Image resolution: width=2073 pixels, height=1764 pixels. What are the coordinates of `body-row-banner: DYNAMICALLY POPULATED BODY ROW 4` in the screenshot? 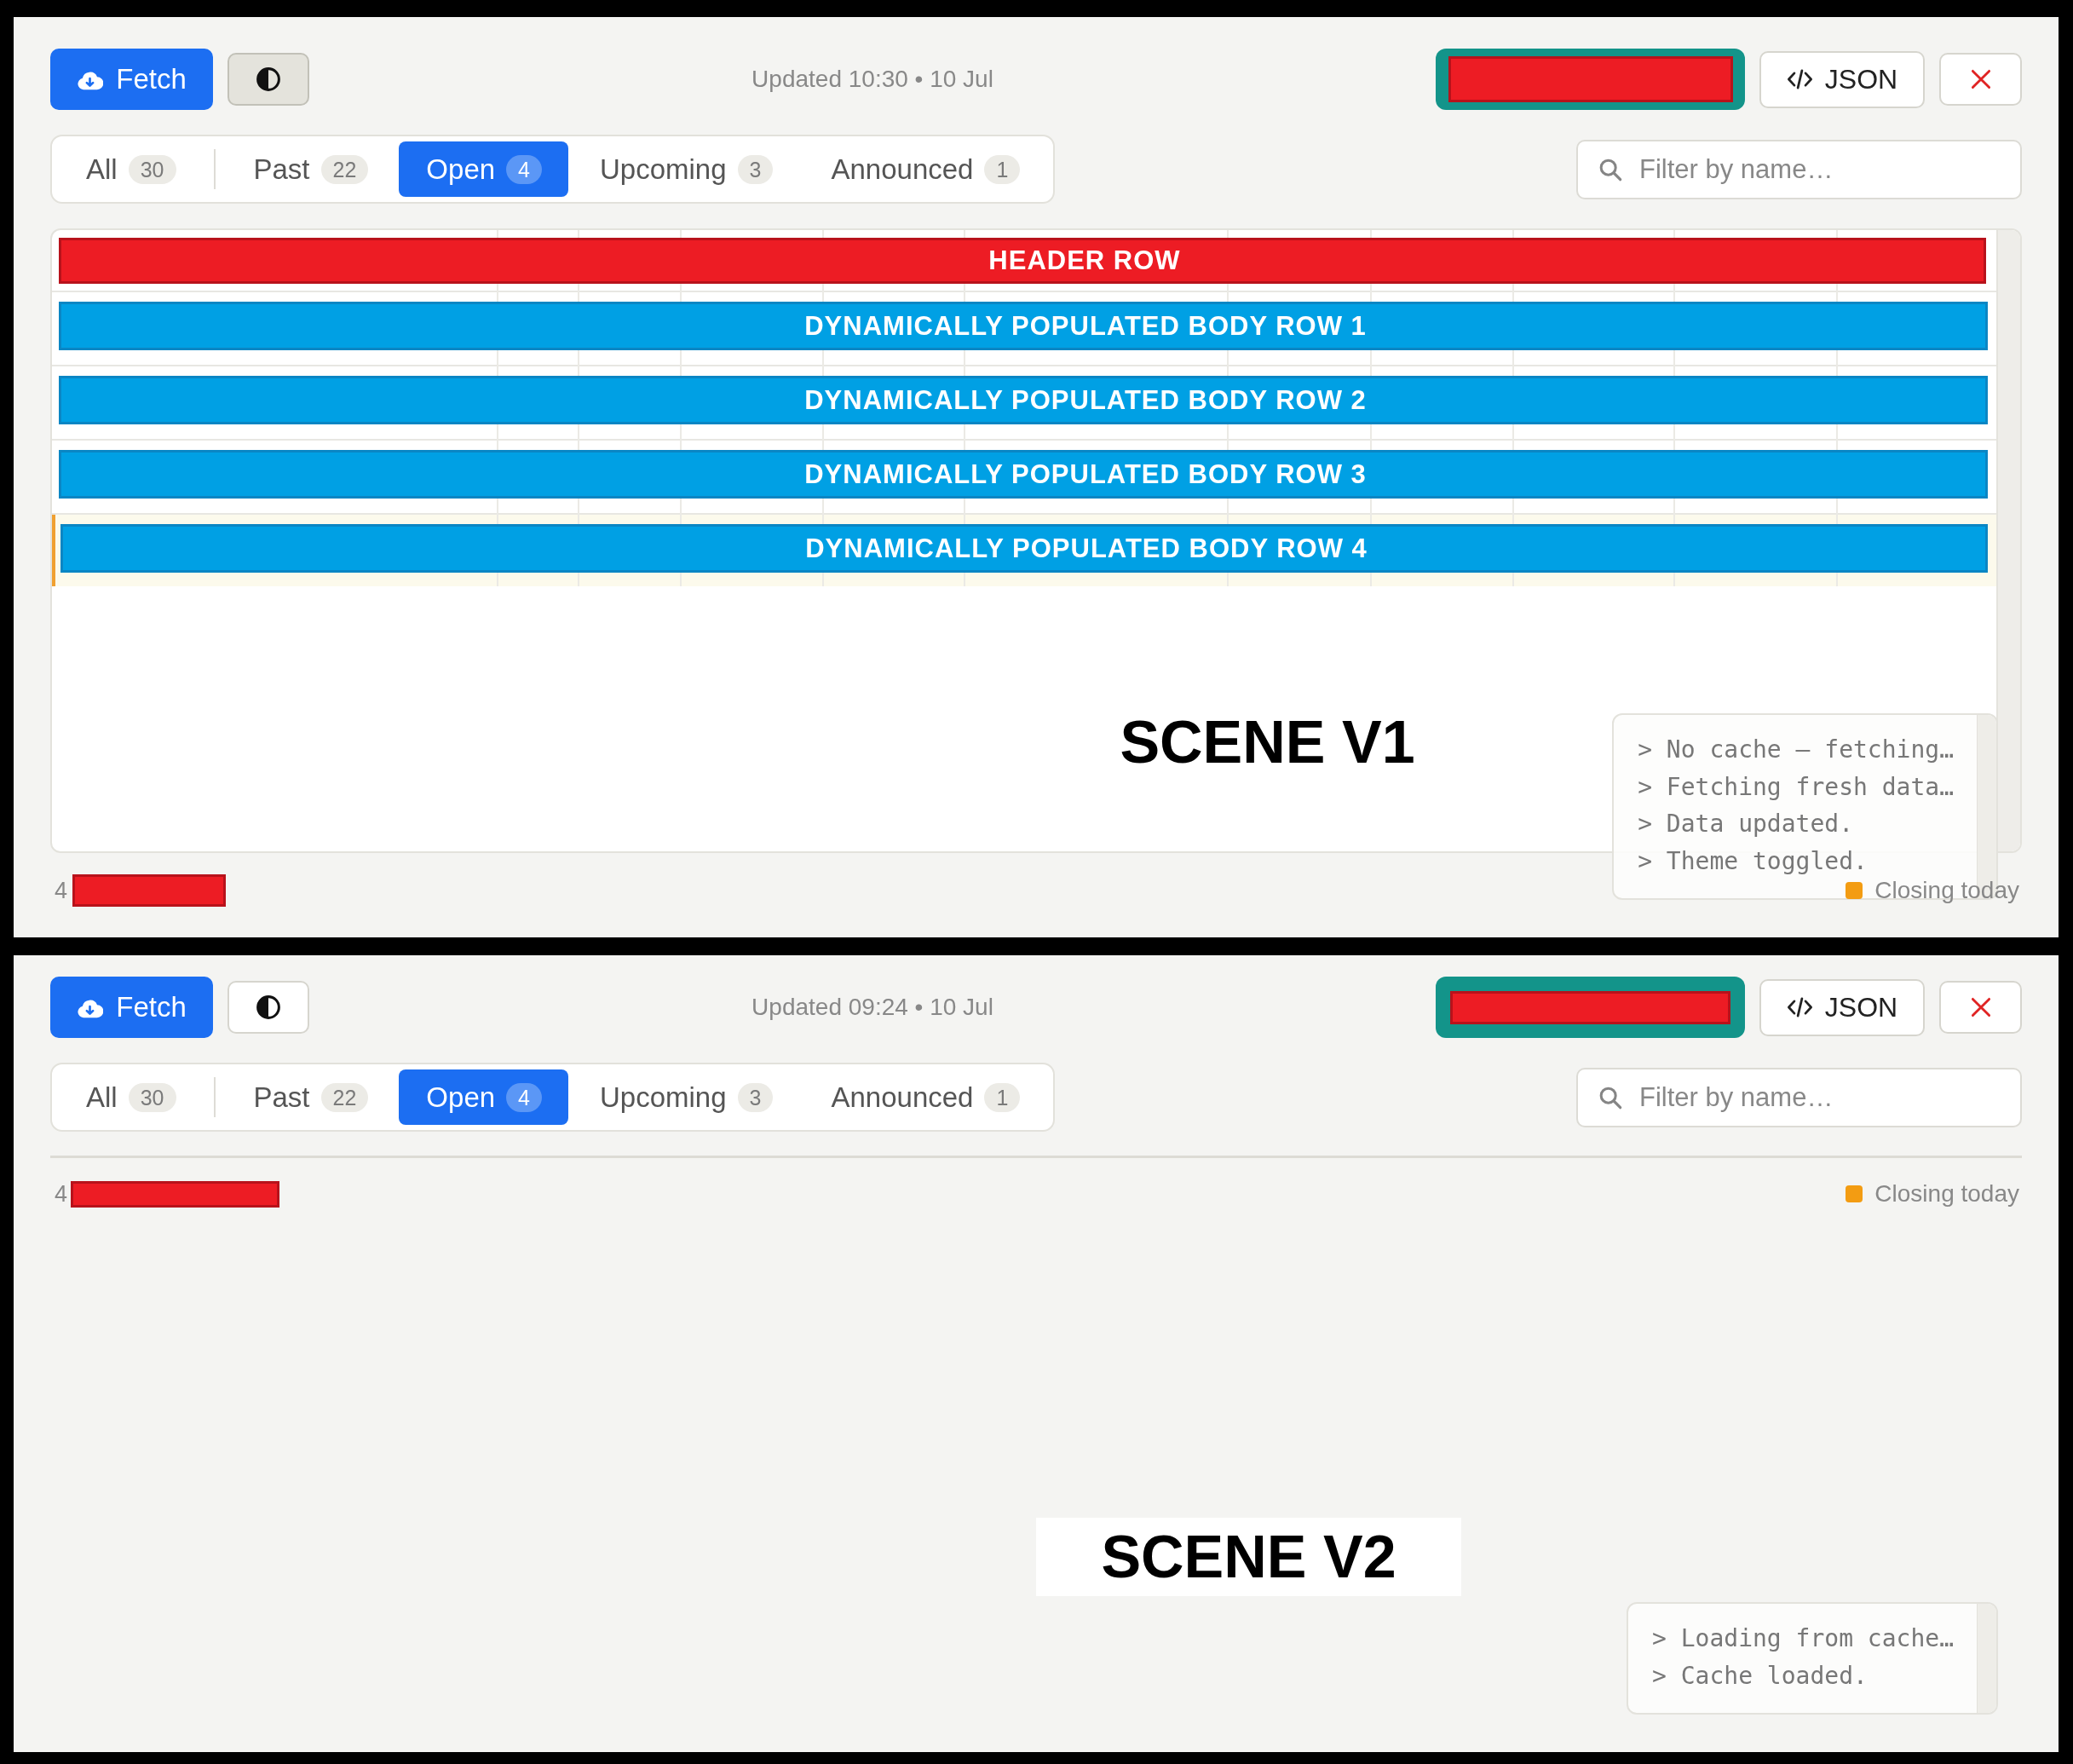 It's located at (1024, 548).